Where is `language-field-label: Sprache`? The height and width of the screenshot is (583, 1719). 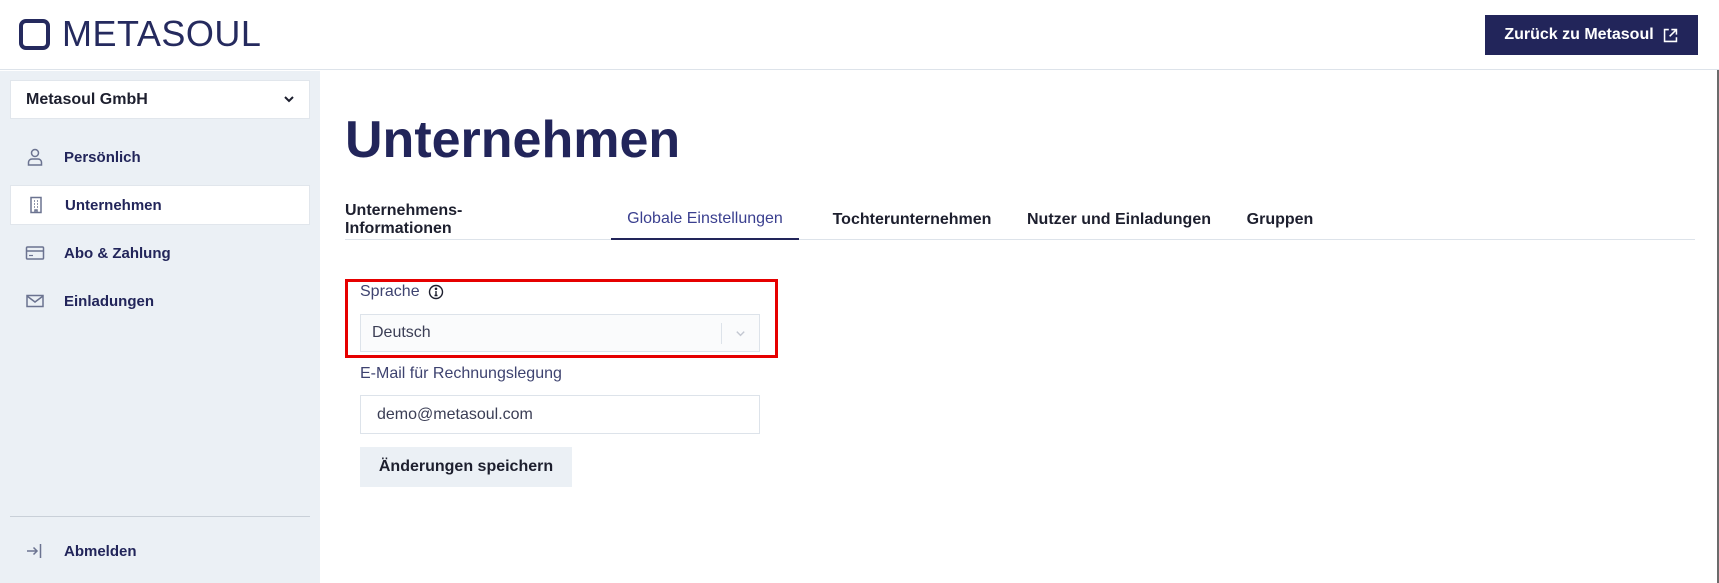 language-field-label: Sprache is located at coordinates (402, 292).